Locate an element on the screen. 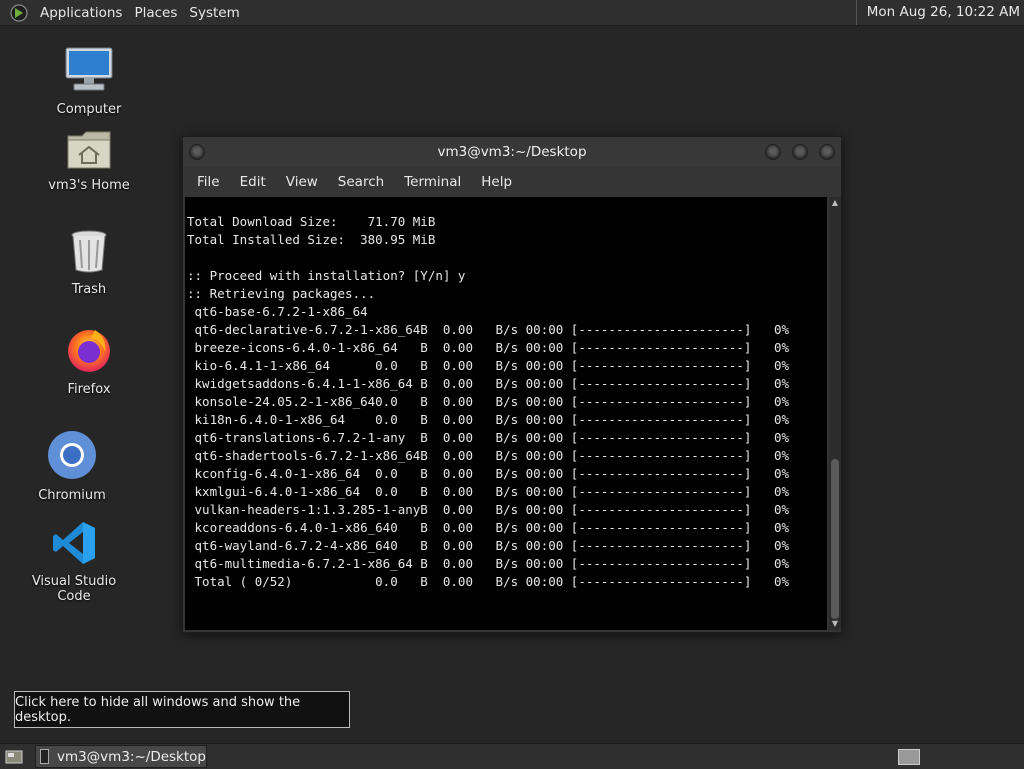  trash-icon is located at coordinates (89, 253).